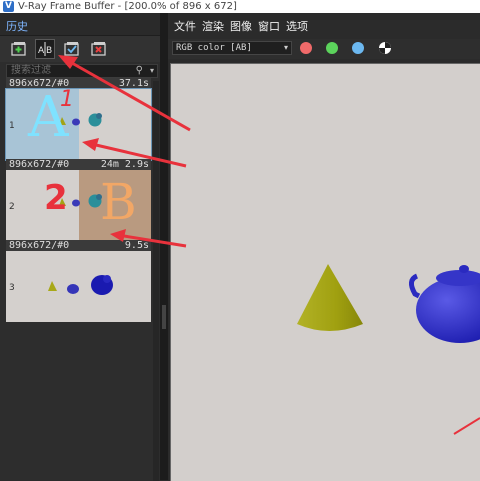  Describe the element at coordinates (358, 48) in the screenshot. I see `blue-channel-button` at that location.